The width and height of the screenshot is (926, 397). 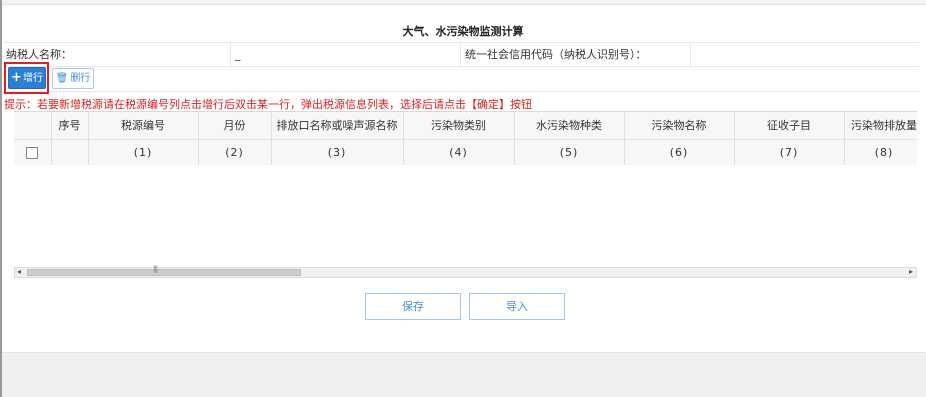 What do you see at coordinates (413, 306) in the screenshot?
I see `save-button: 保存` at bounding box center [413, 306].